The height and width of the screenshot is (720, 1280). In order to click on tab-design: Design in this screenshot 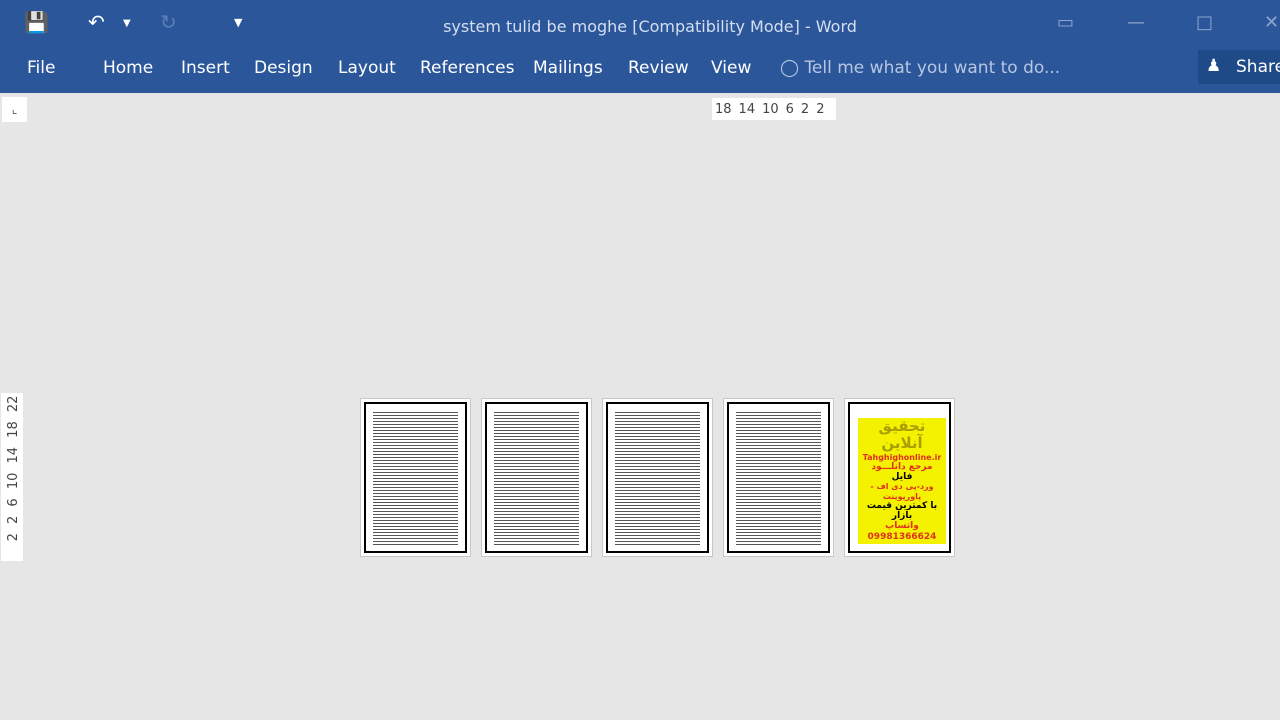, I will do `click(283, 68)`.